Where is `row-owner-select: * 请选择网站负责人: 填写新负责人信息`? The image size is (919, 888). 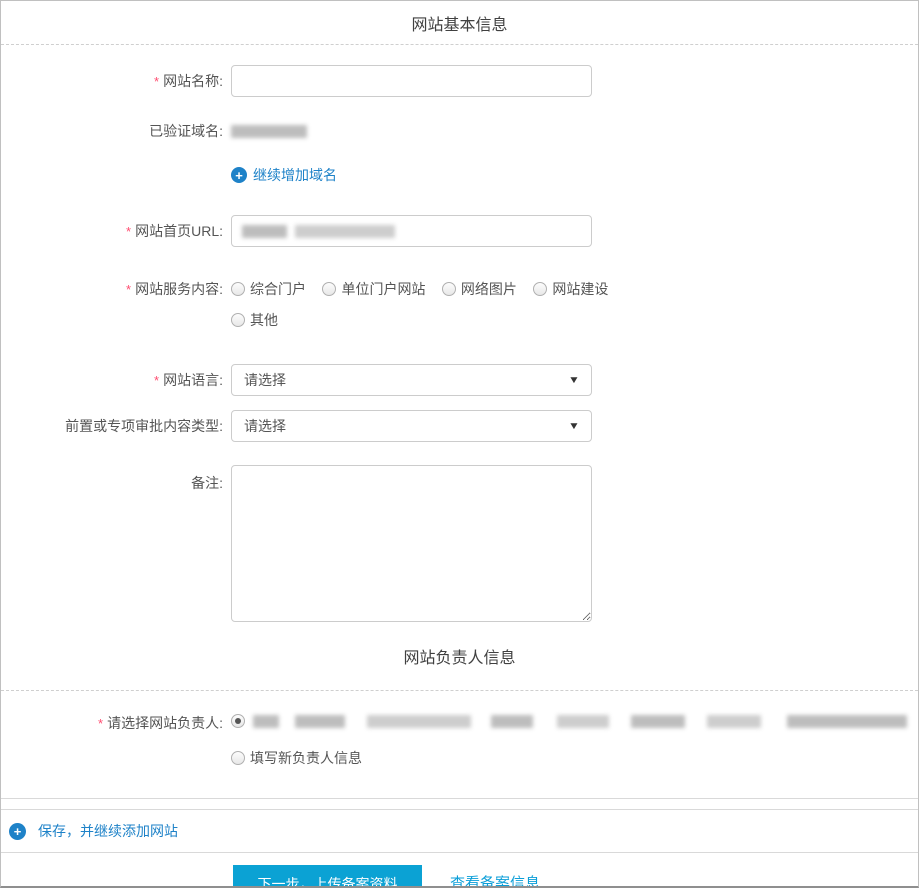
row-owner-select: * 请选择网站负责人: 填写新负责人信息 is located at coordinates (459, 741).